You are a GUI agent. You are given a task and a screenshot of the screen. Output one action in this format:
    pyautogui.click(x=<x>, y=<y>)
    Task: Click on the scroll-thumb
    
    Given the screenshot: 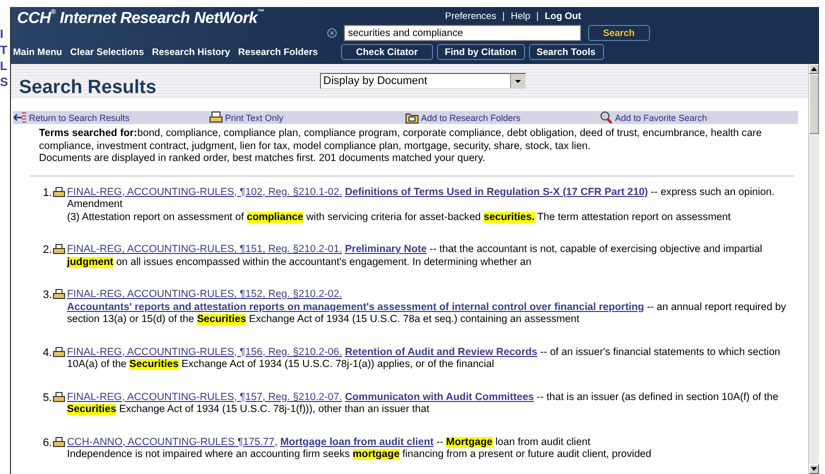 What is the action you would take?
    pyautogui.click(x=814, y=104)
    